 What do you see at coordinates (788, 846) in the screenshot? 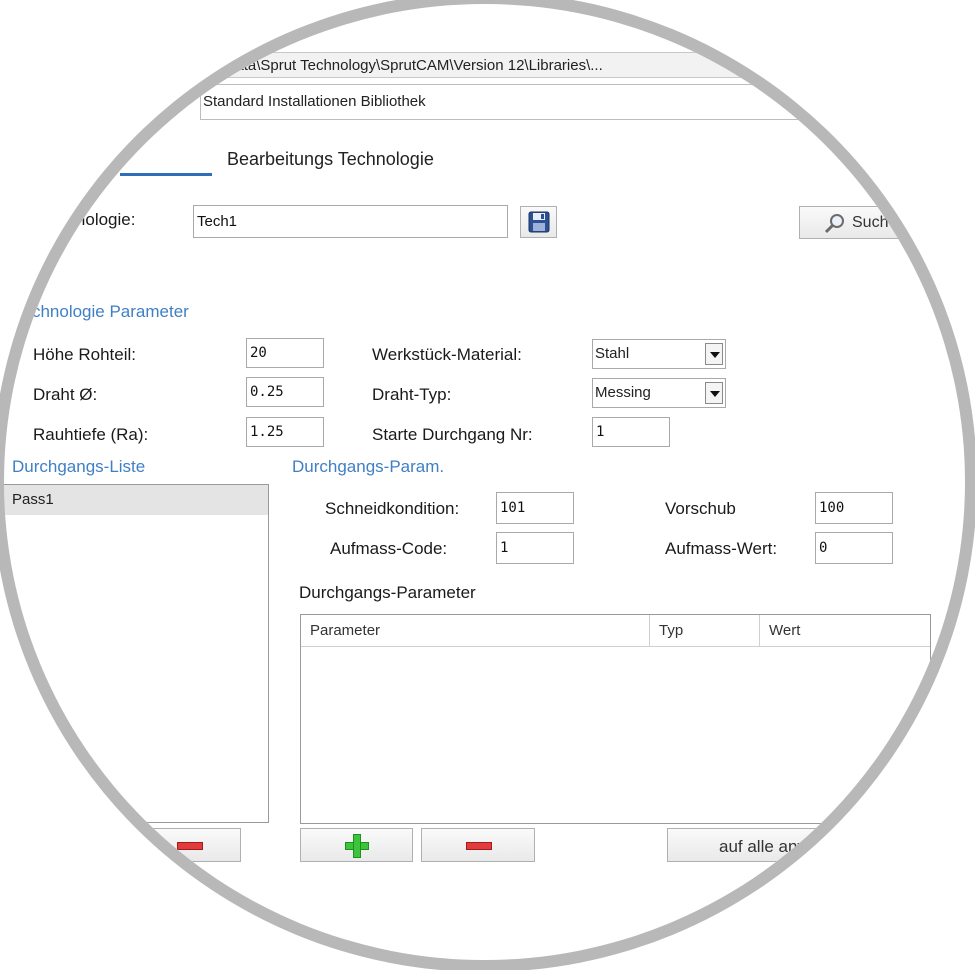
I see `apply-to-all-label: auf alle anwenden` at bounding box center [788, 846].